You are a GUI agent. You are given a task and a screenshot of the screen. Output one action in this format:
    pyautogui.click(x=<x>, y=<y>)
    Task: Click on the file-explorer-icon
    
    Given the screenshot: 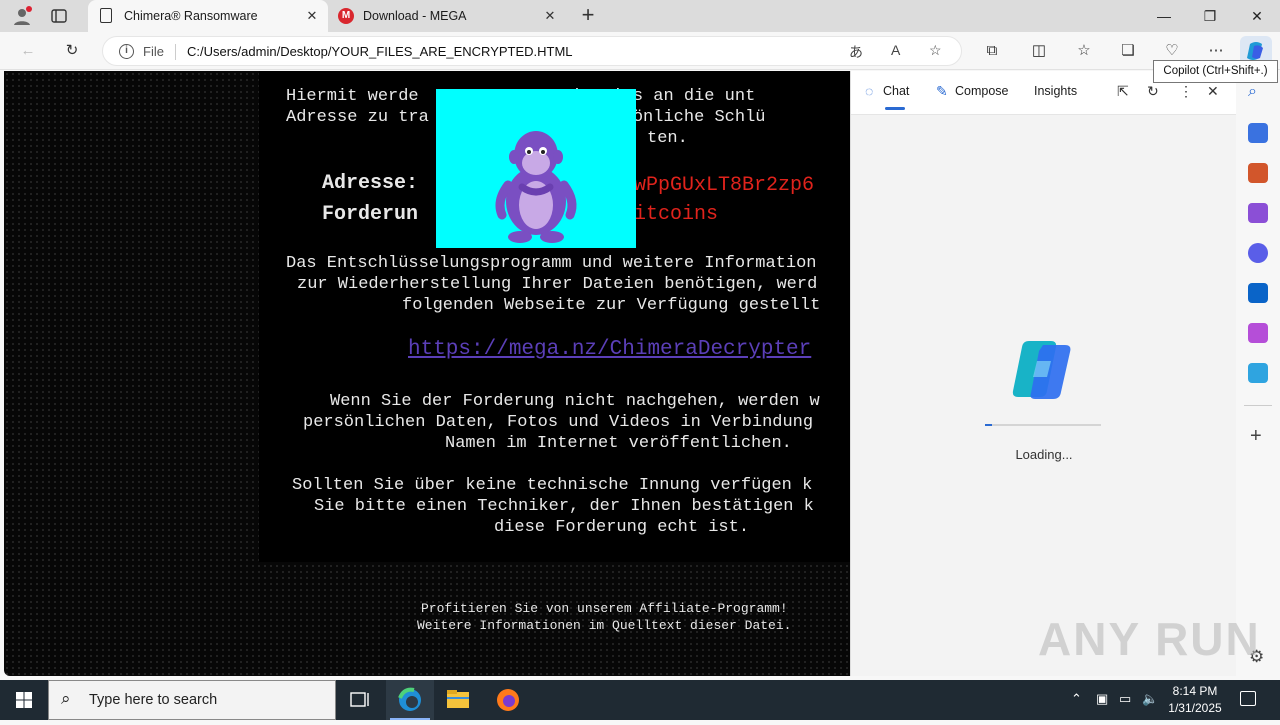 What is the action you would take?
    pyautogui.click(x=458, y=700)
    